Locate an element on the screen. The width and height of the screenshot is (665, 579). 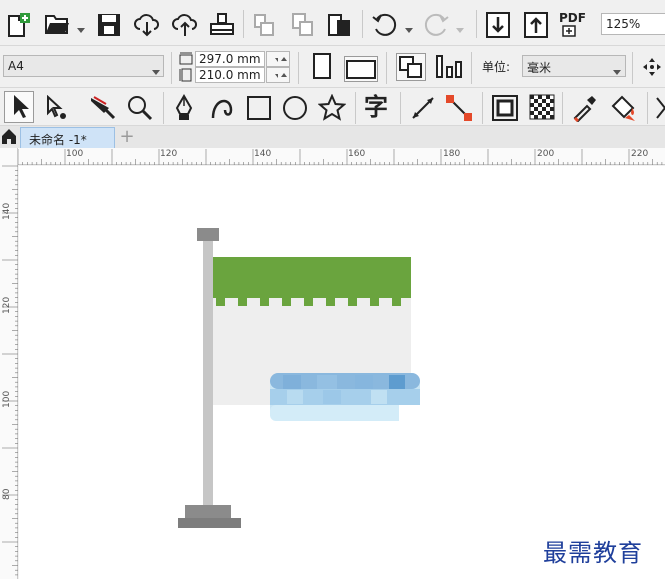
more-tools-icon is located at coordinates (660, 108).